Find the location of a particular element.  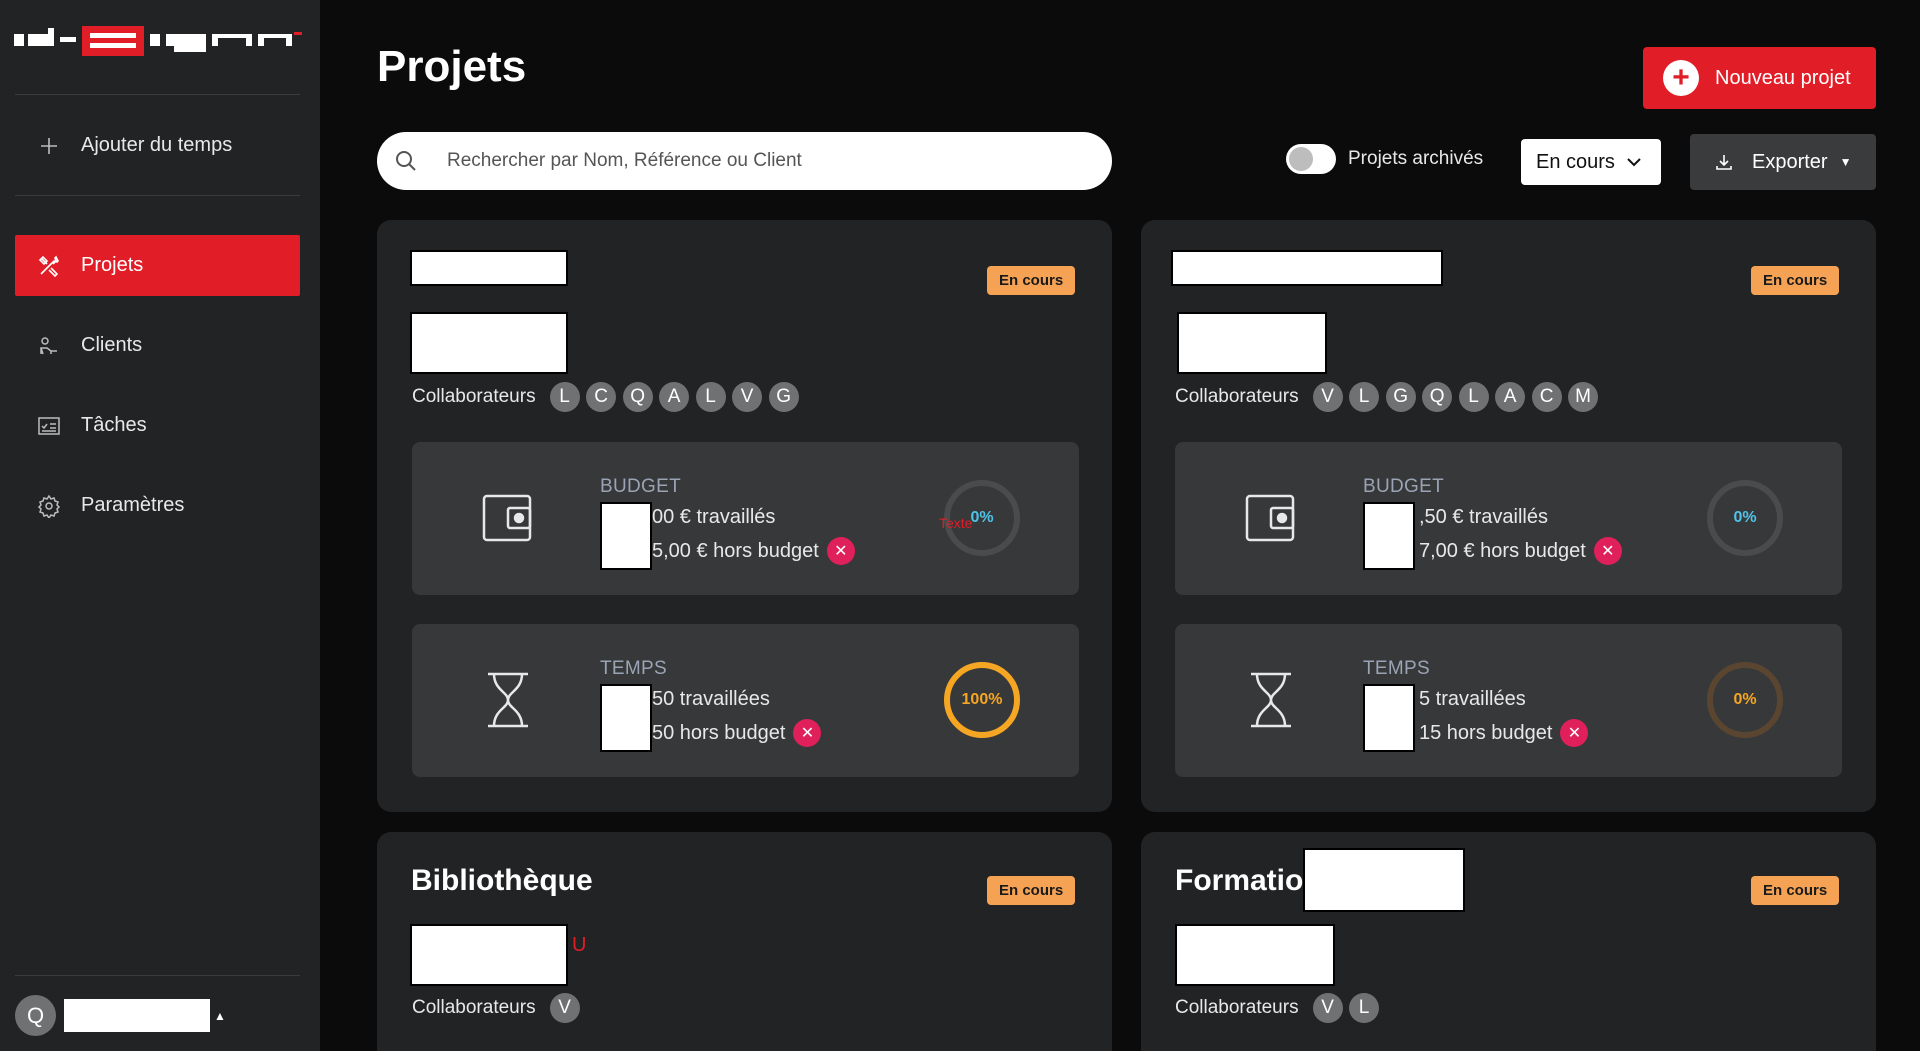

budget-over: 5,00 € hors budget ✕ is located at coordinates (753, 551).